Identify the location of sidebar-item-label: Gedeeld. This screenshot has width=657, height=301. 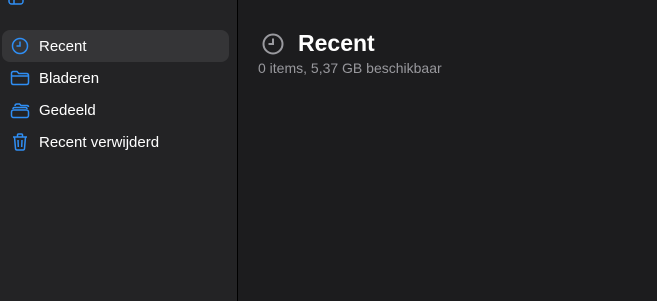
(67, 110).